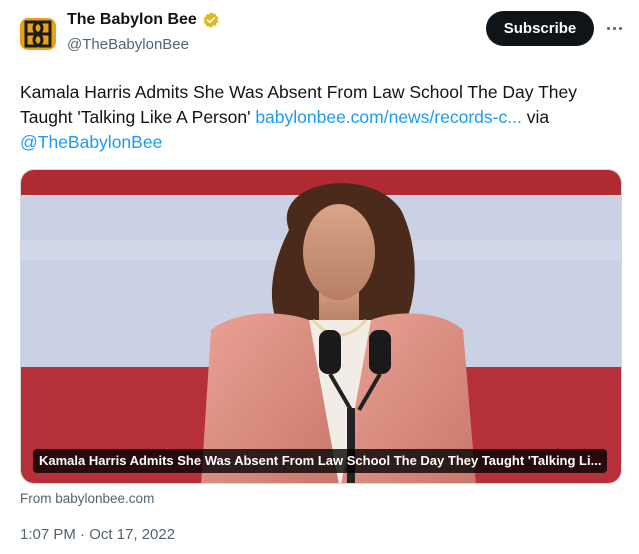  Describe the element at coordinates (535, 117) in the screenshot. I see `via-text: via` at that location.